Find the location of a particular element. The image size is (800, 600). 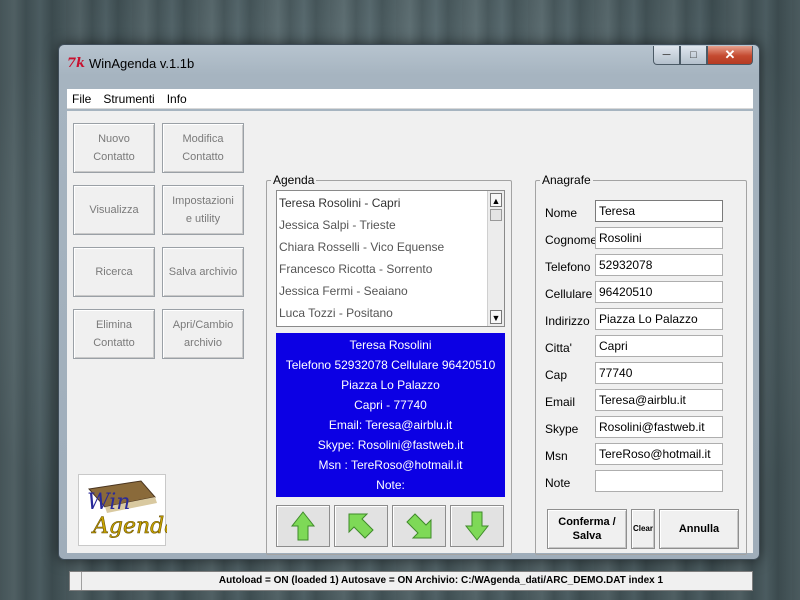

arrow-down-icon is located at coordinates (477, 526).